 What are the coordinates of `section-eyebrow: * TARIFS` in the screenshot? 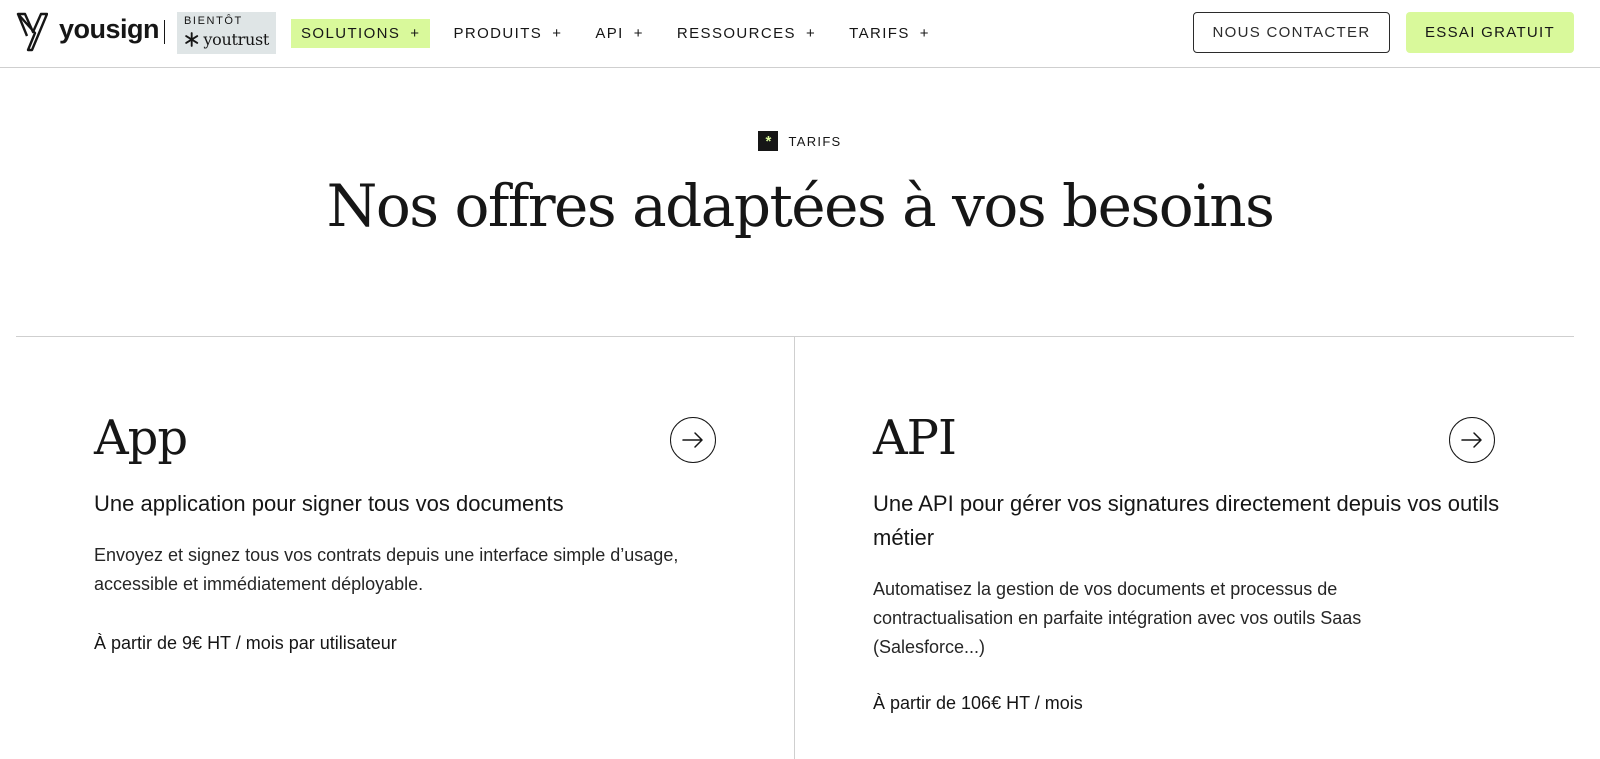 It's located at (800, 141).